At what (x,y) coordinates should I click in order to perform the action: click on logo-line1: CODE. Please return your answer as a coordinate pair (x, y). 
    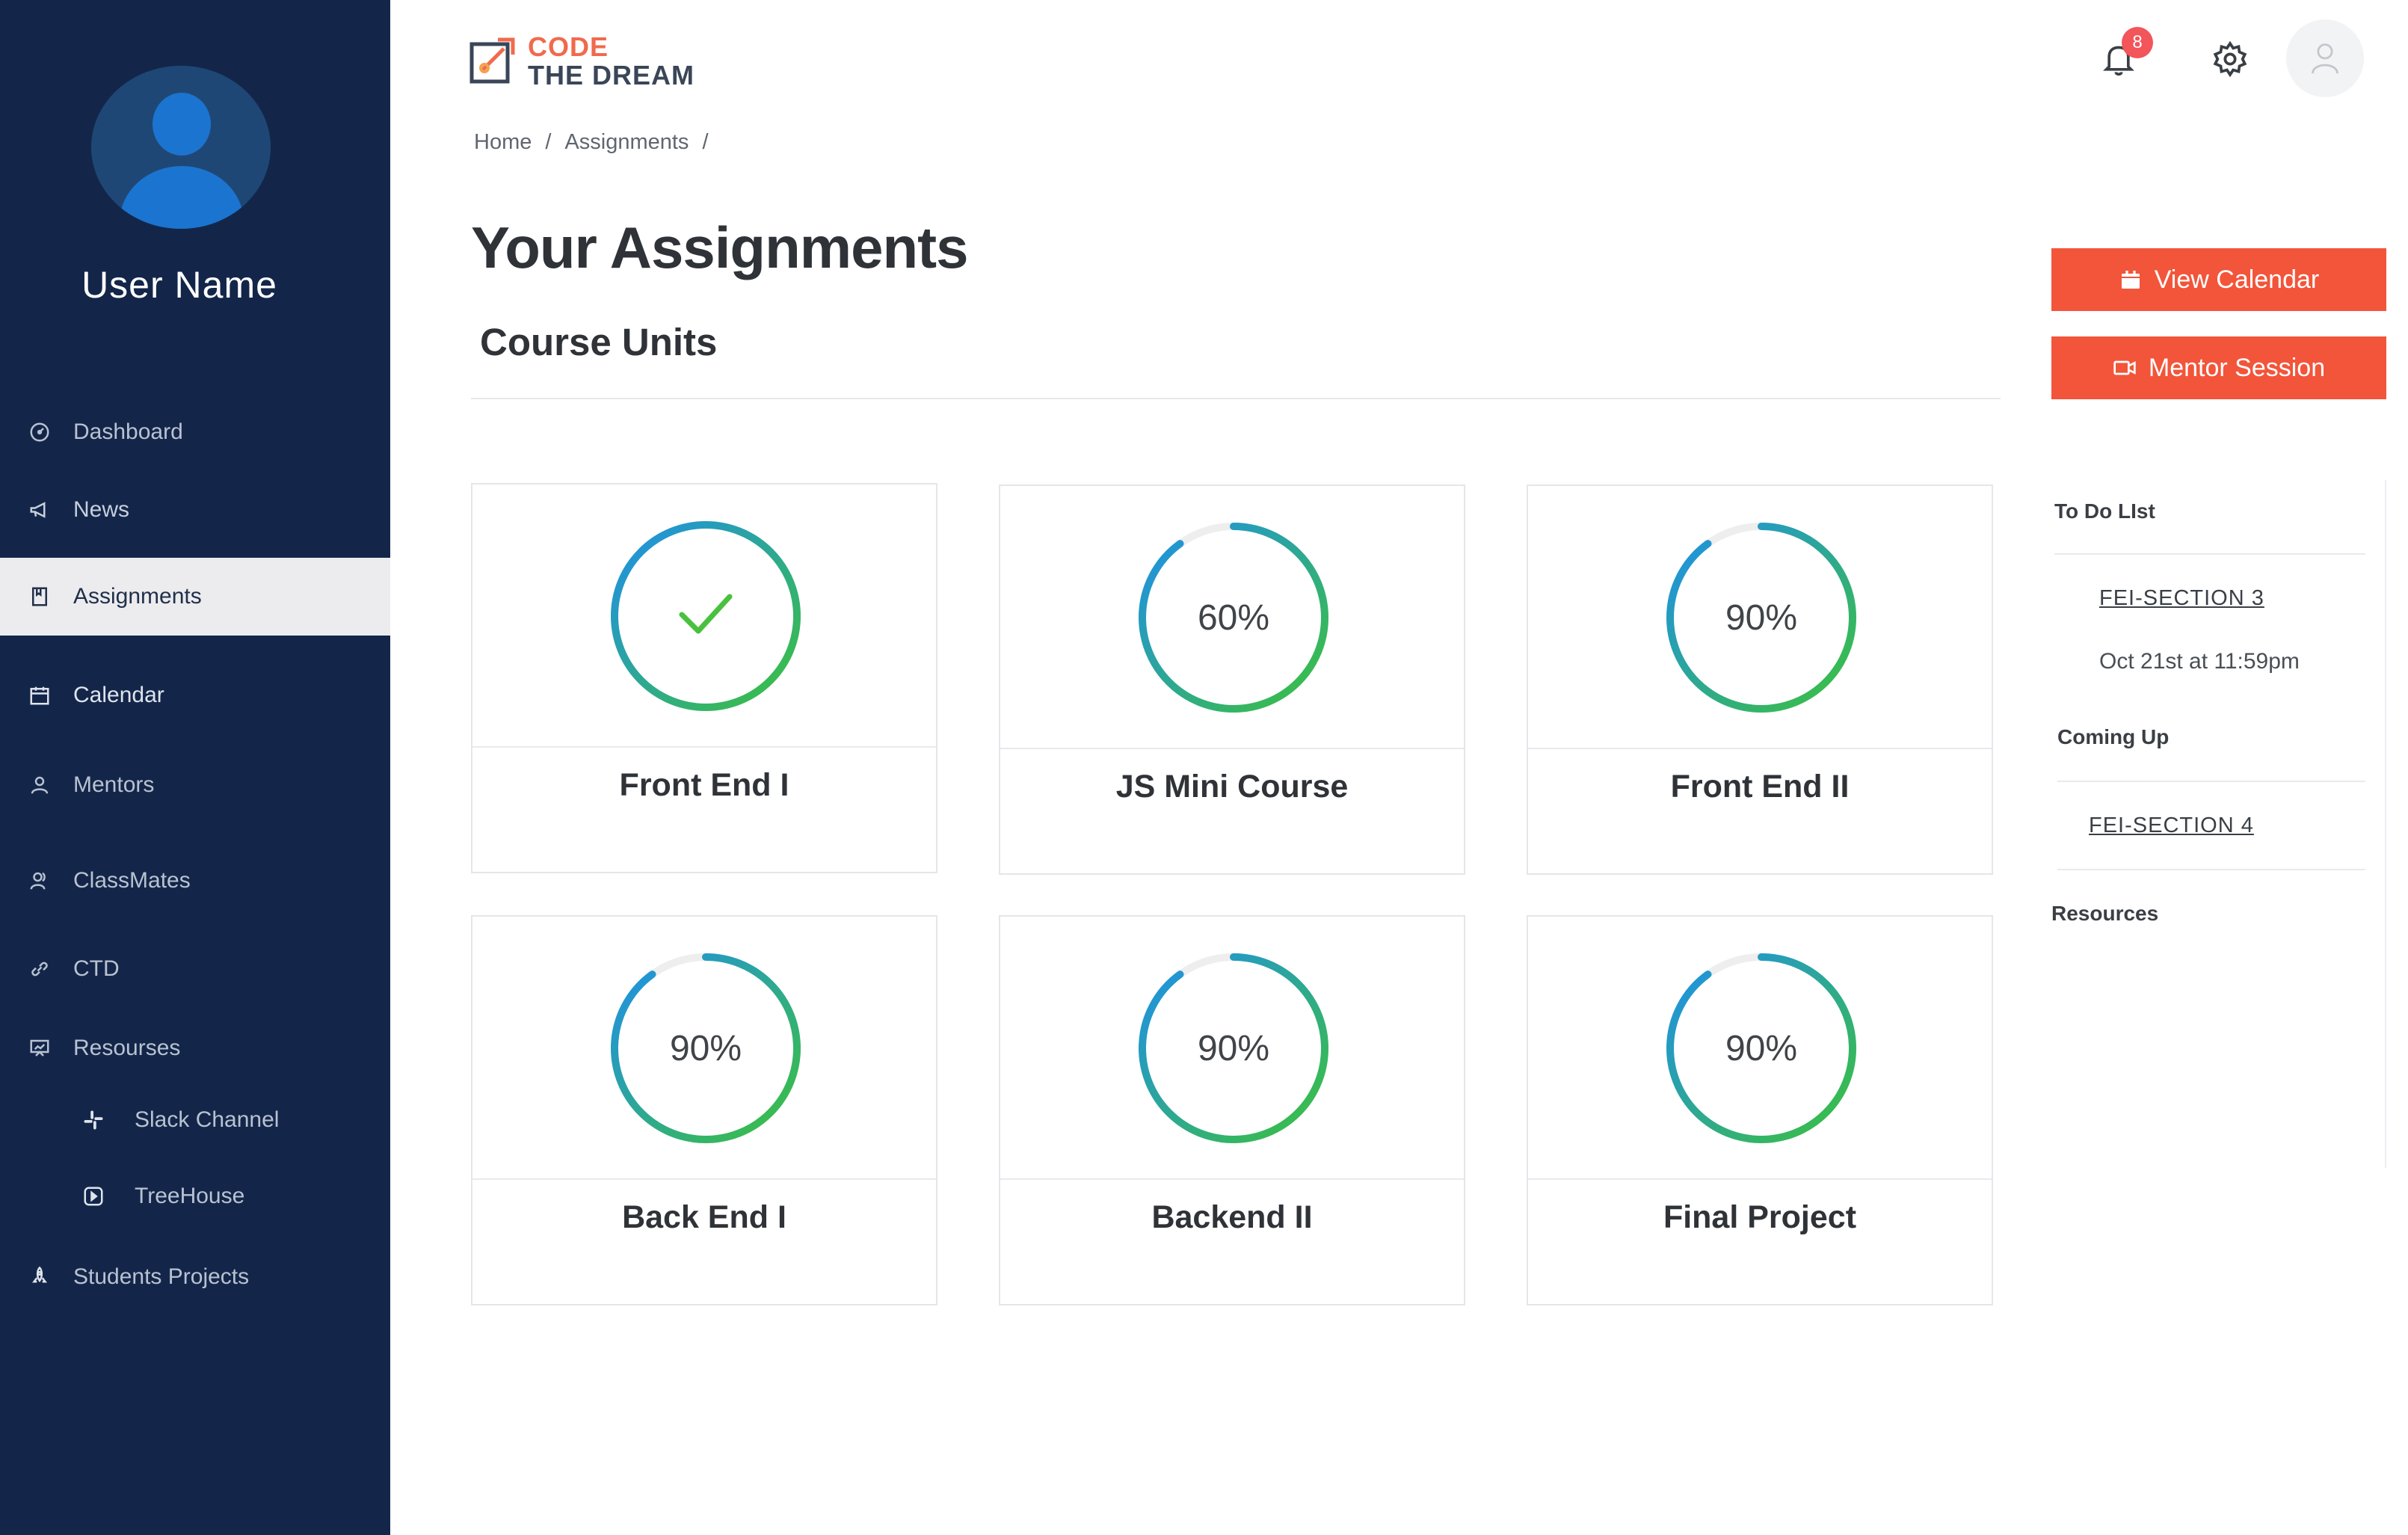
    Looking at the image, I should click on (568, 47).